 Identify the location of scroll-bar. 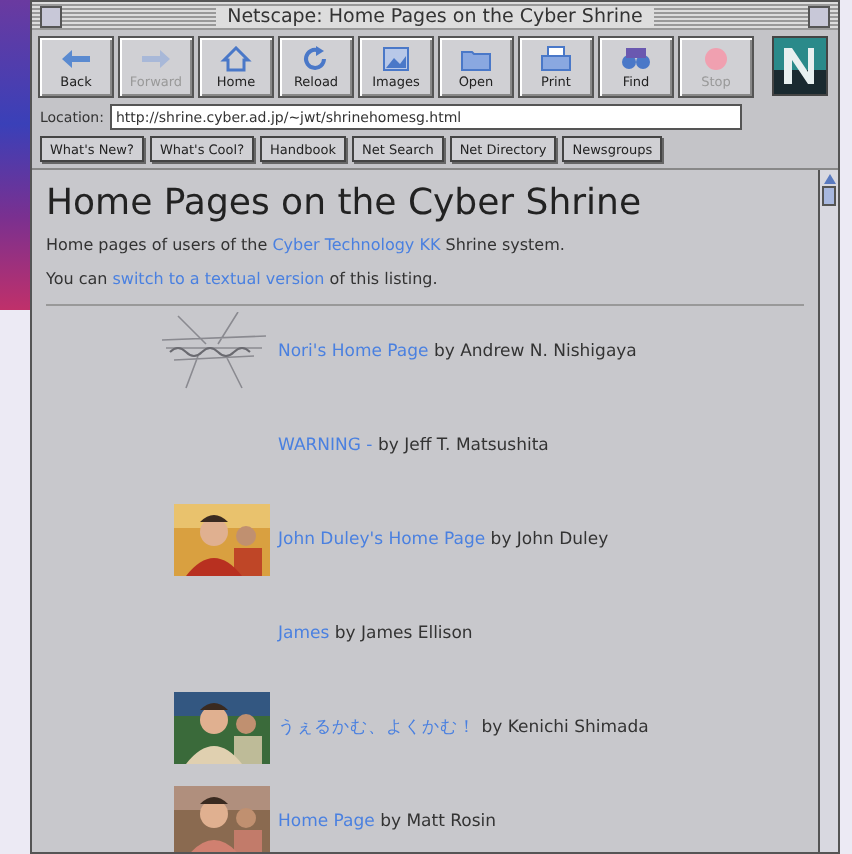
(828, 511).